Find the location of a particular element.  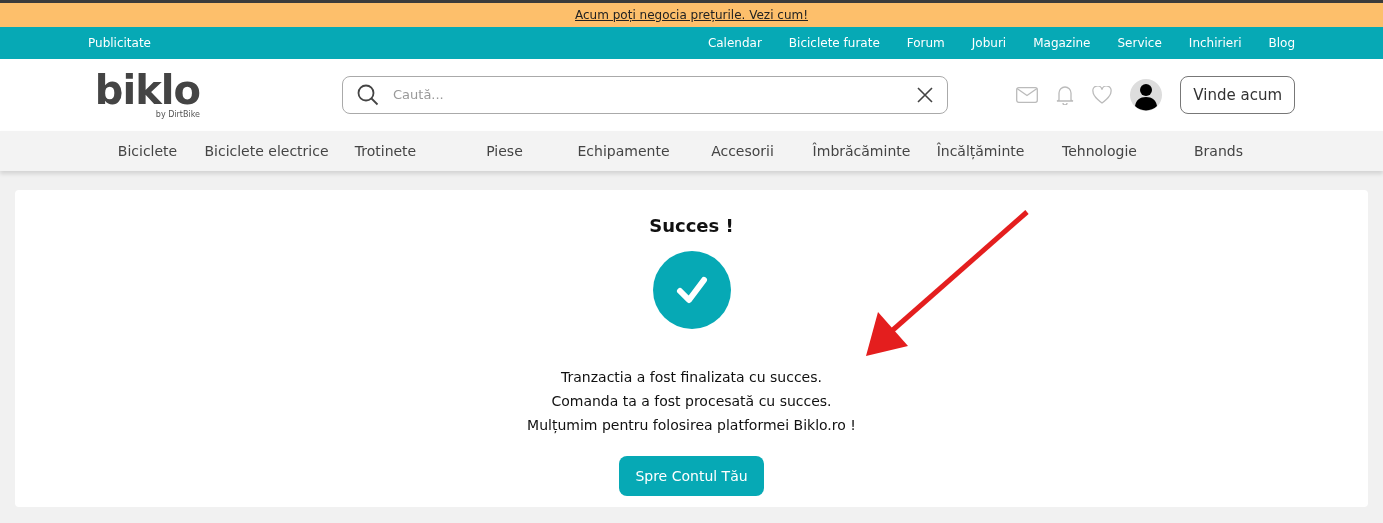

success-message: Comanda ta a fost procesată cu succes. is located at coordinates (691, 401).